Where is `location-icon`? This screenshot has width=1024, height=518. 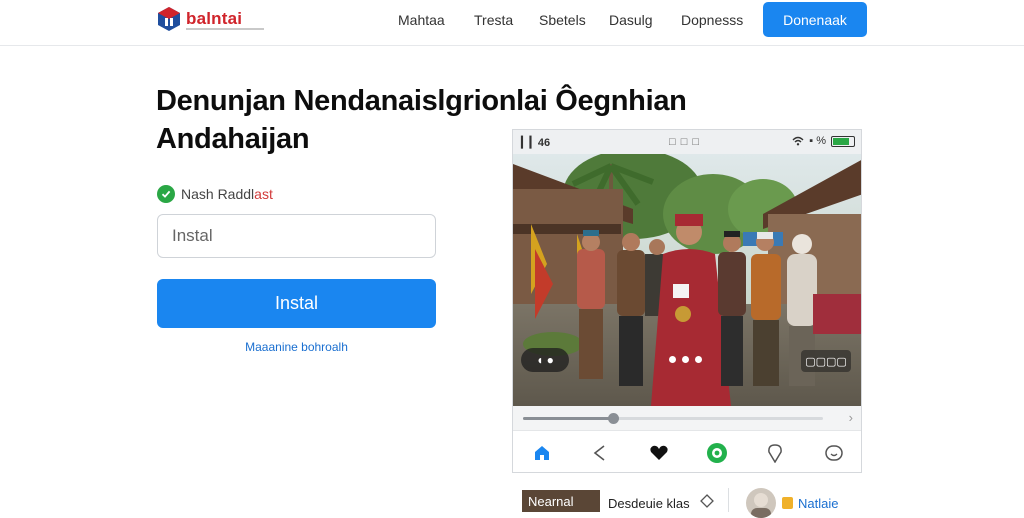
location-icon is located at coordinates (775, 453).